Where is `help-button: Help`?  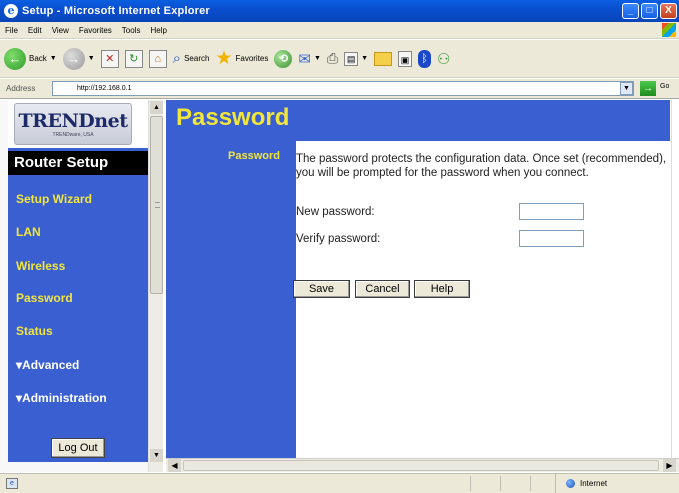
help-button: Help is located at coordinates (442, 289).